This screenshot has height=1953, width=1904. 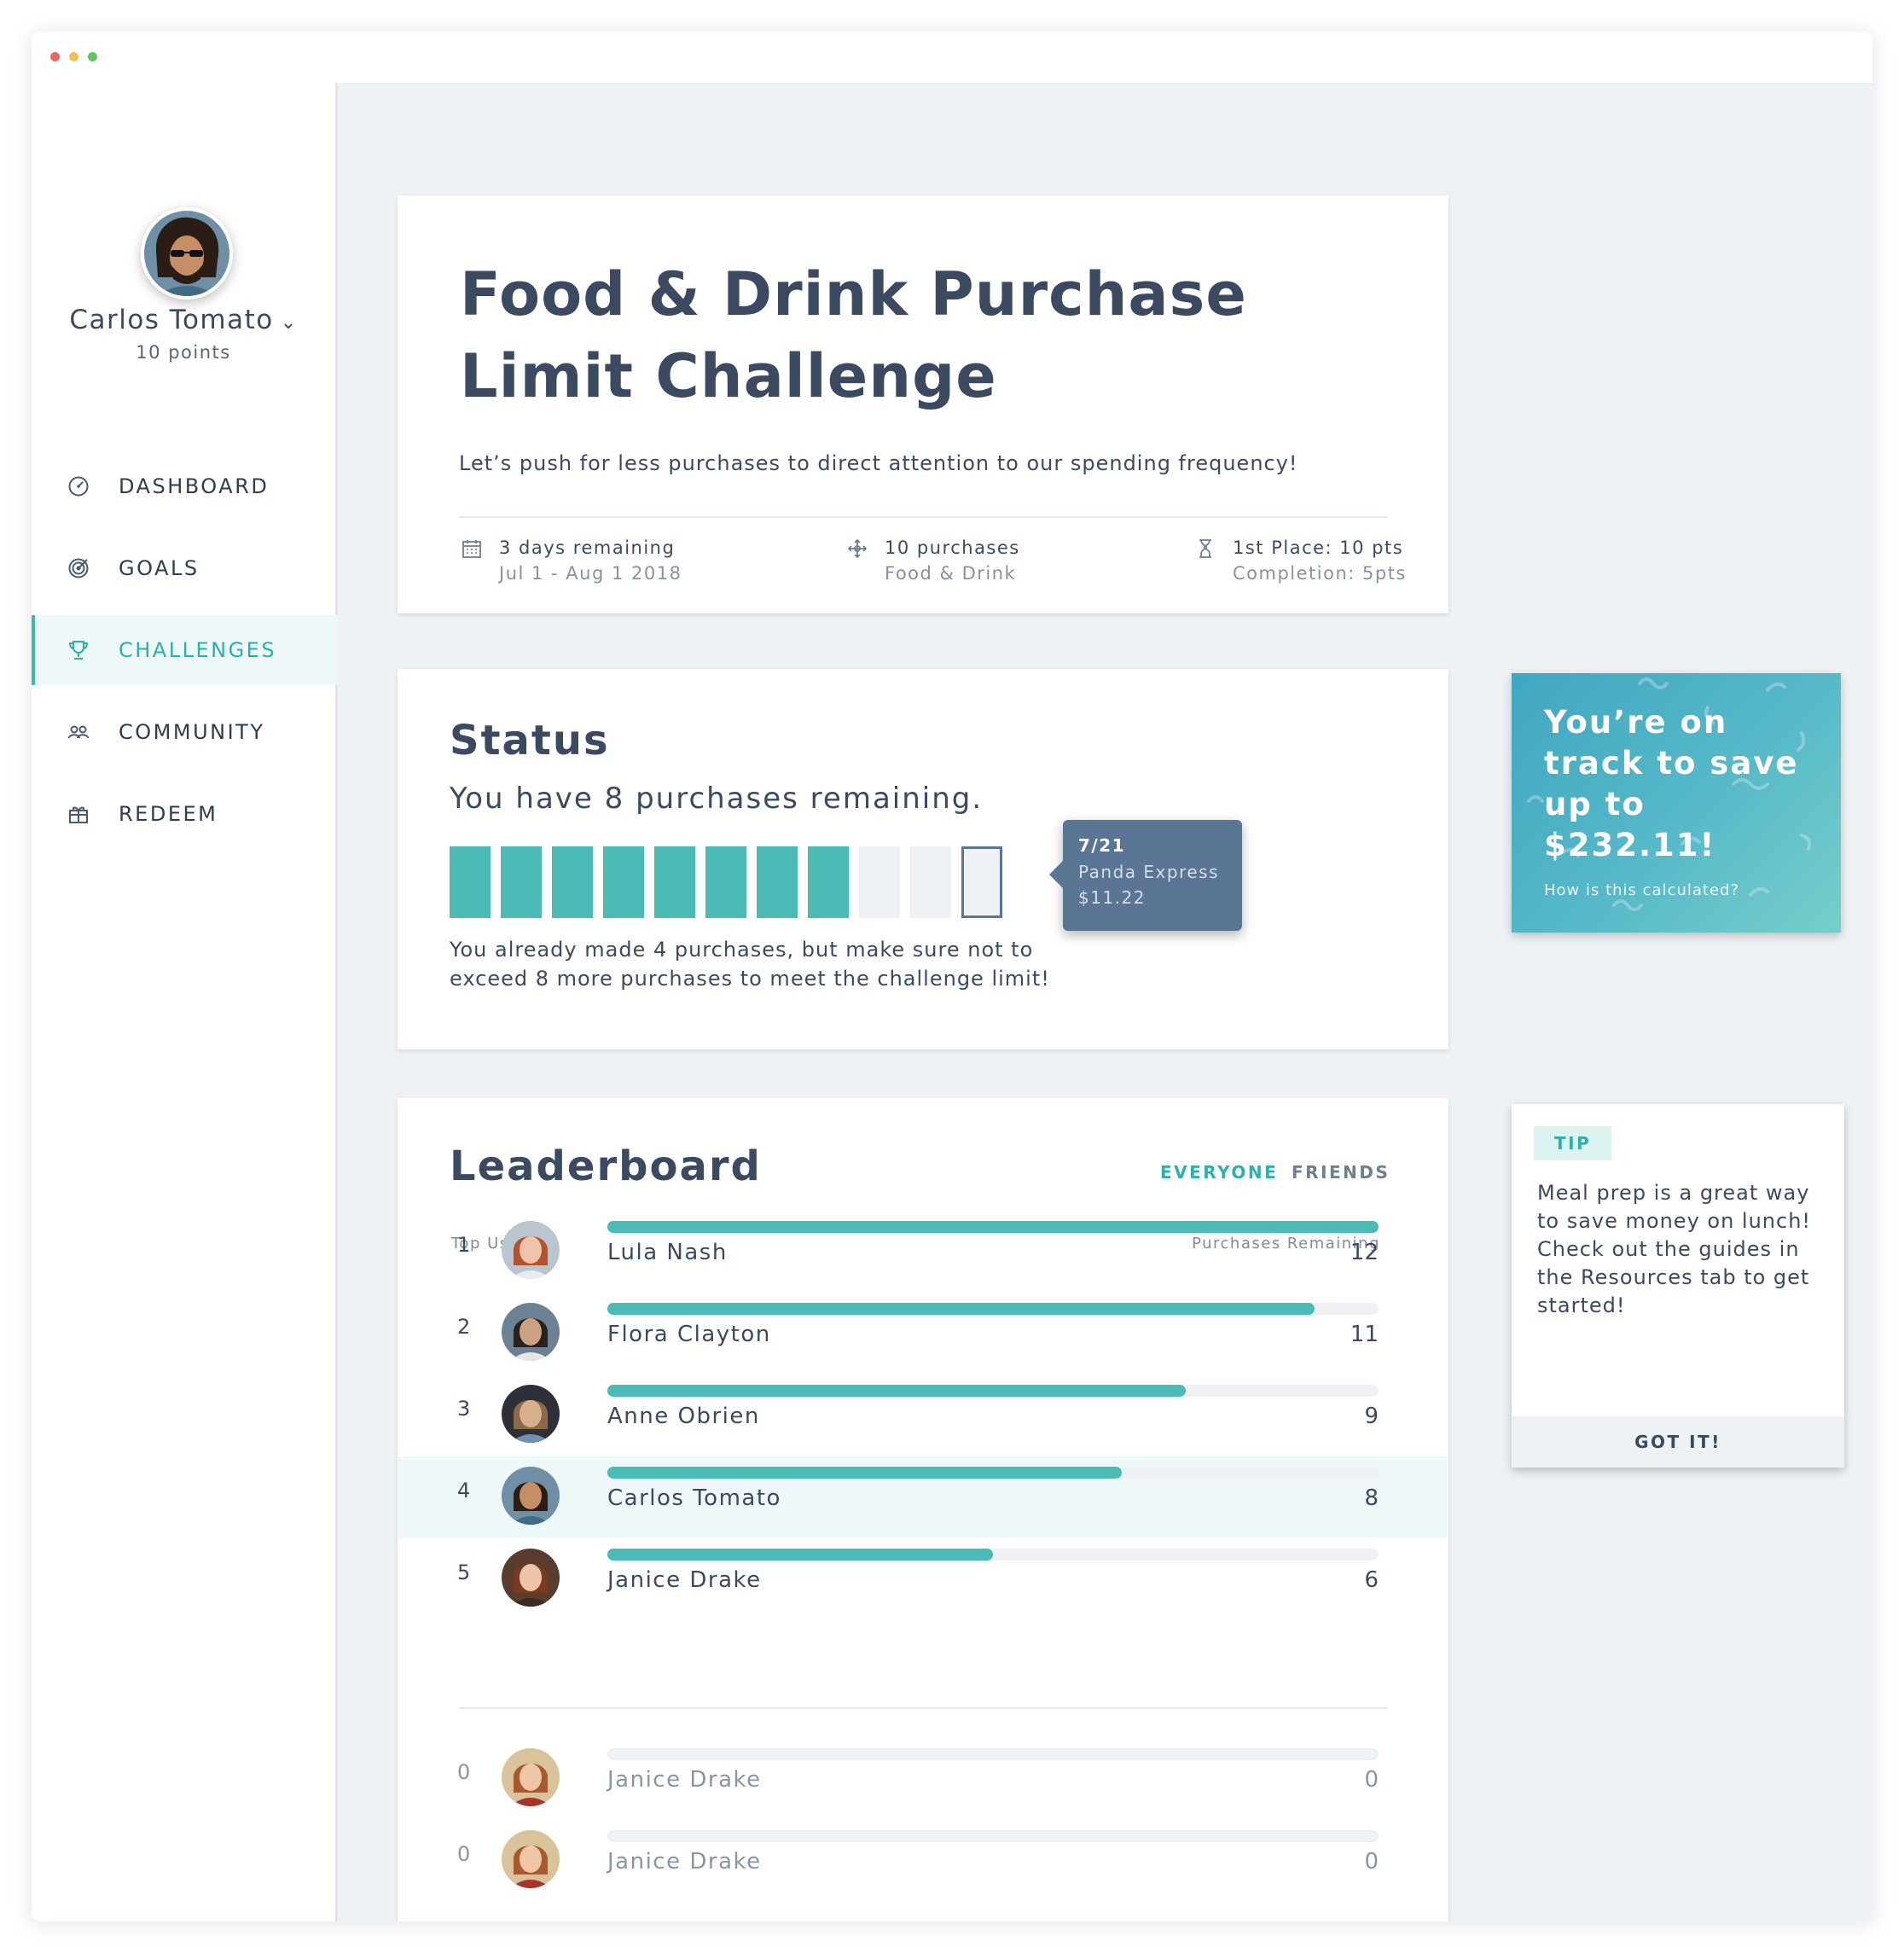 What do you see at coordinates (1301, 560) in the screenshot?
I see `meta-rewards: 1st Place: 10 pts Completion: 5pts` at bounding box center [1301, 560].